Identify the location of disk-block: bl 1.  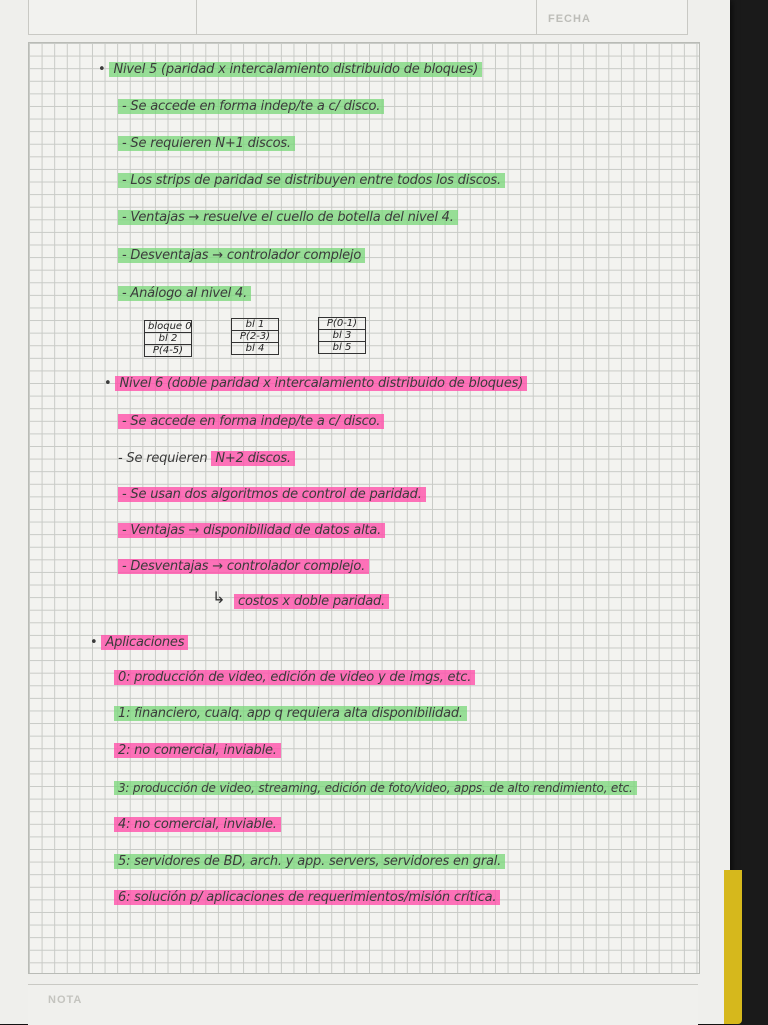
(255, 325).